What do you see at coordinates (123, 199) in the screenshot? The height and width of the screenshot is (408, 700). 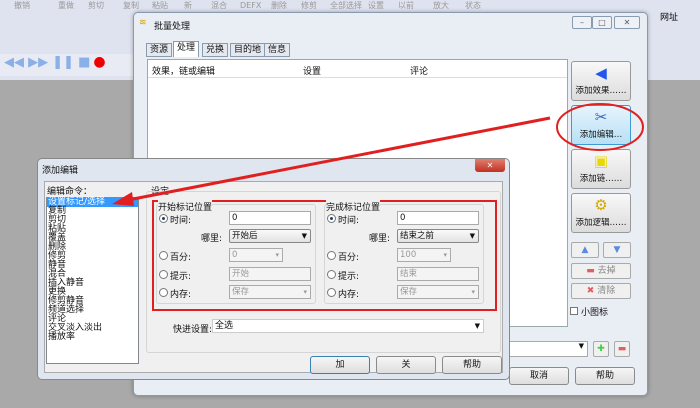 I see `annotation-arrowhead` at bounding box center [123, 199].